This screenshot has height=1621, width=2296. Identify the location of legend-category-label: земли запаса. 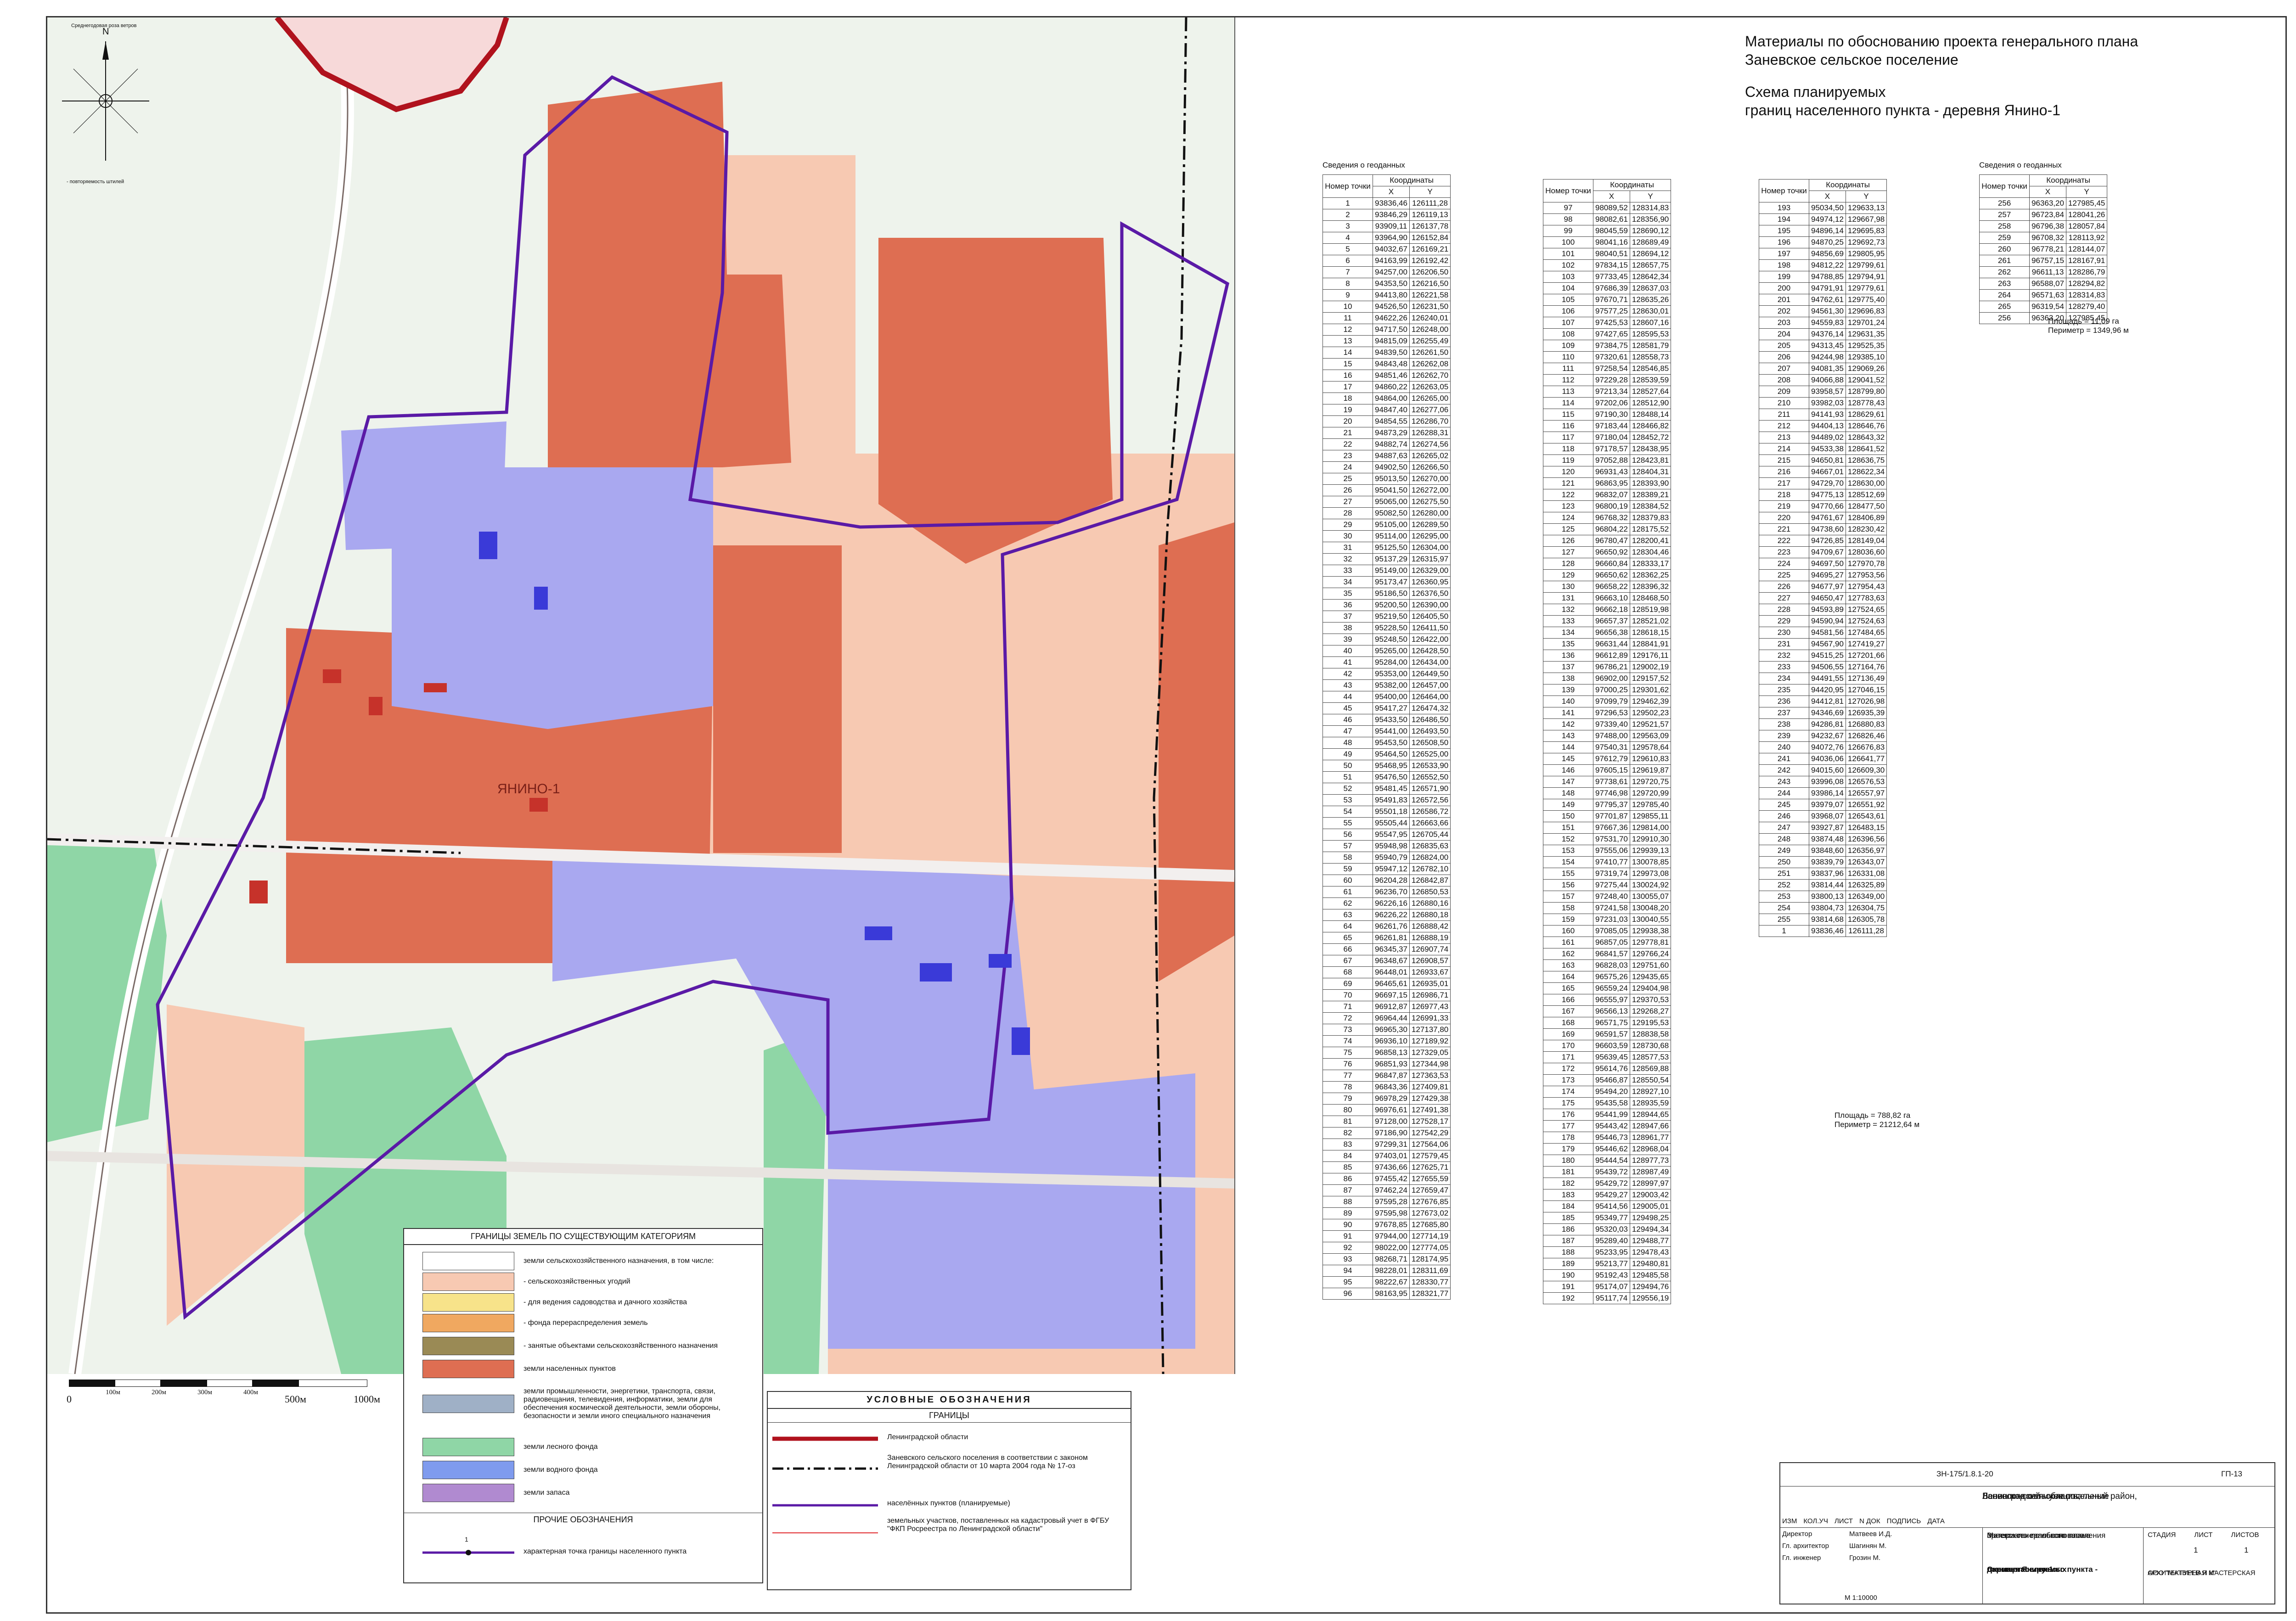
(546, 1493).